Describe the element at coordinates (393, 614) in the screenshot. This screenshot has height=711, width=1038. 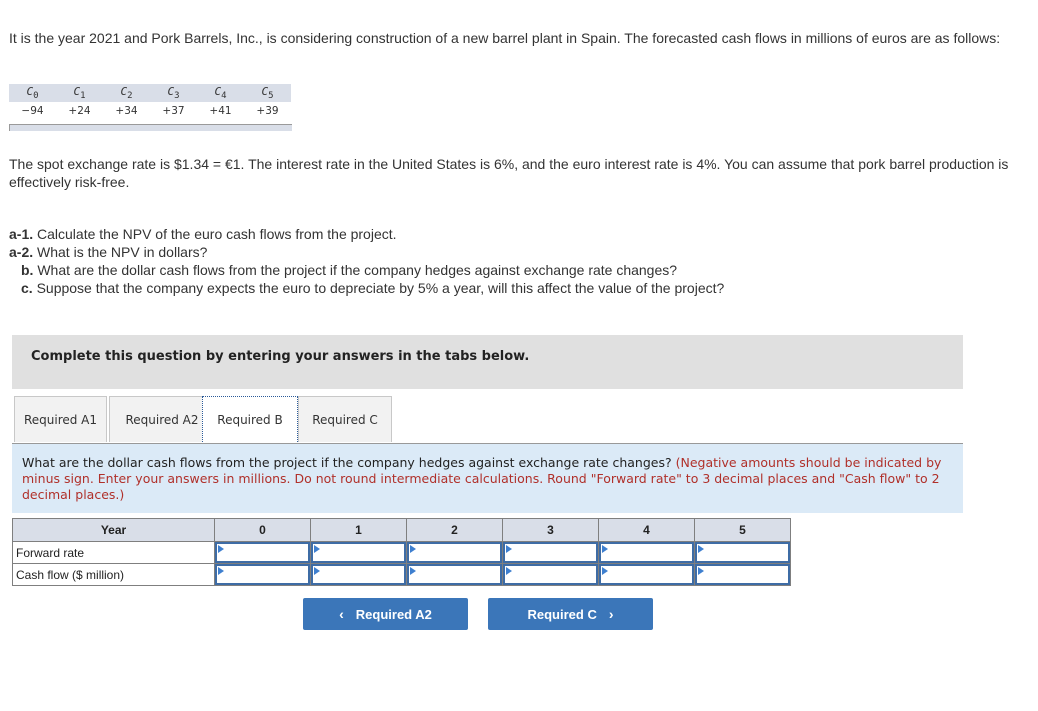
I see `previous-tab-label: Required A2` at that location.